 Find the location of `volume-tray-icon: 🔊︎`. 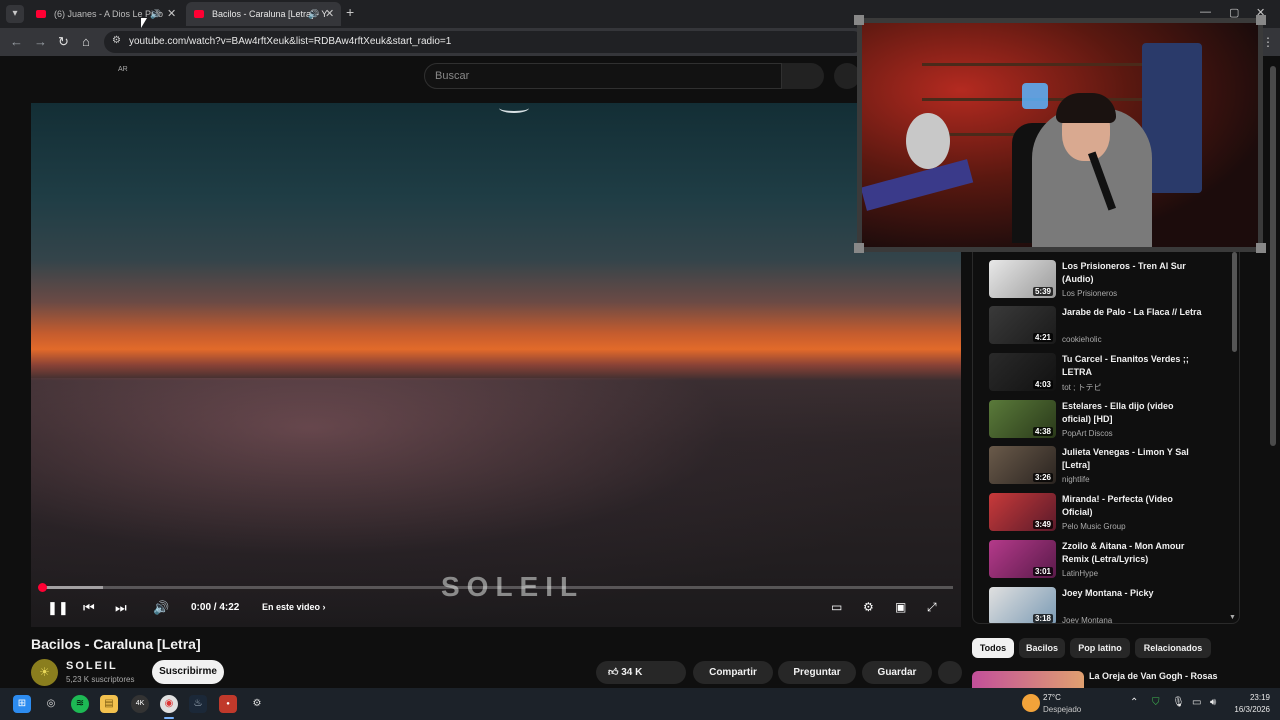

volume-tray-icon: 🔊︎ is located at coordinates (1213, 702).